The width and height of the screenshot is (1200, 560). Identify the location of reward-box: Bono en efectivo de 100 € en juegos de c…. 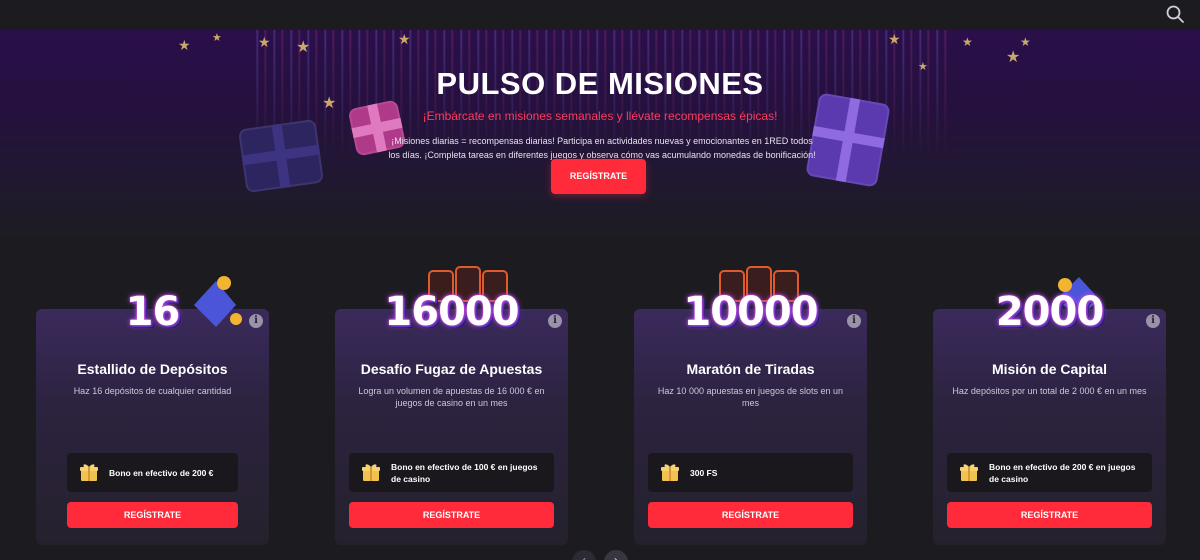
(451, 472).